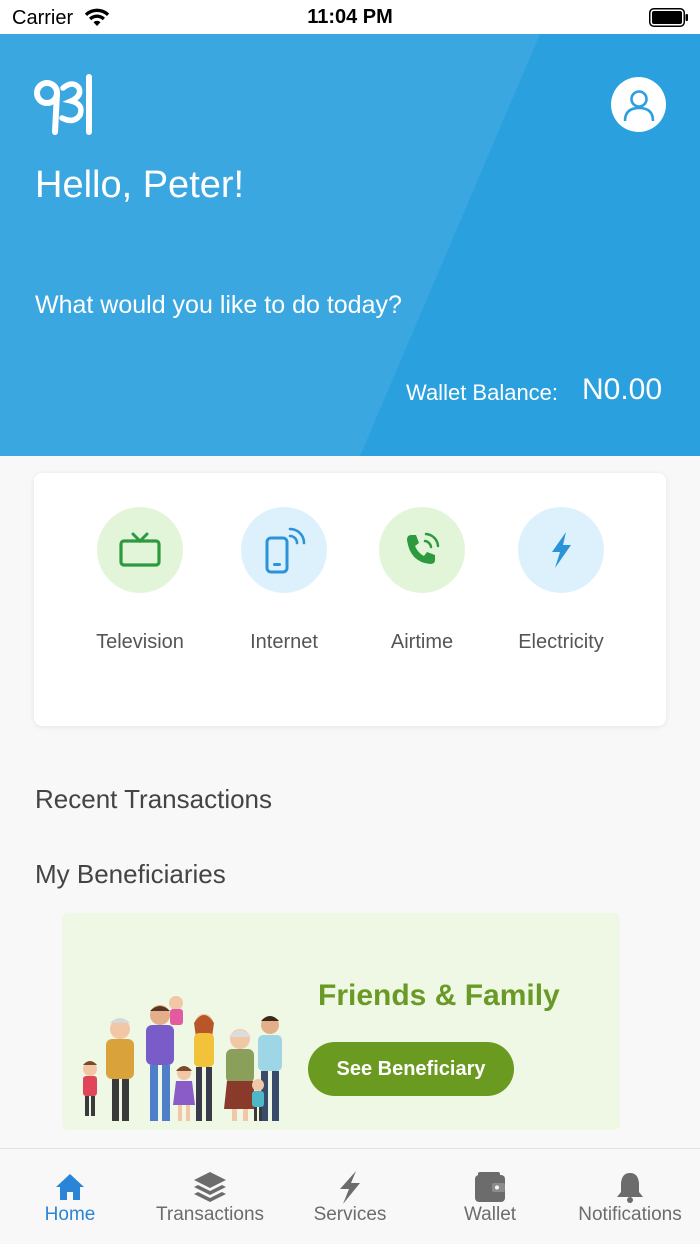 This screenshot has width=700, height=1244. I want to click on service-electricity-circle, so click(561, 550).